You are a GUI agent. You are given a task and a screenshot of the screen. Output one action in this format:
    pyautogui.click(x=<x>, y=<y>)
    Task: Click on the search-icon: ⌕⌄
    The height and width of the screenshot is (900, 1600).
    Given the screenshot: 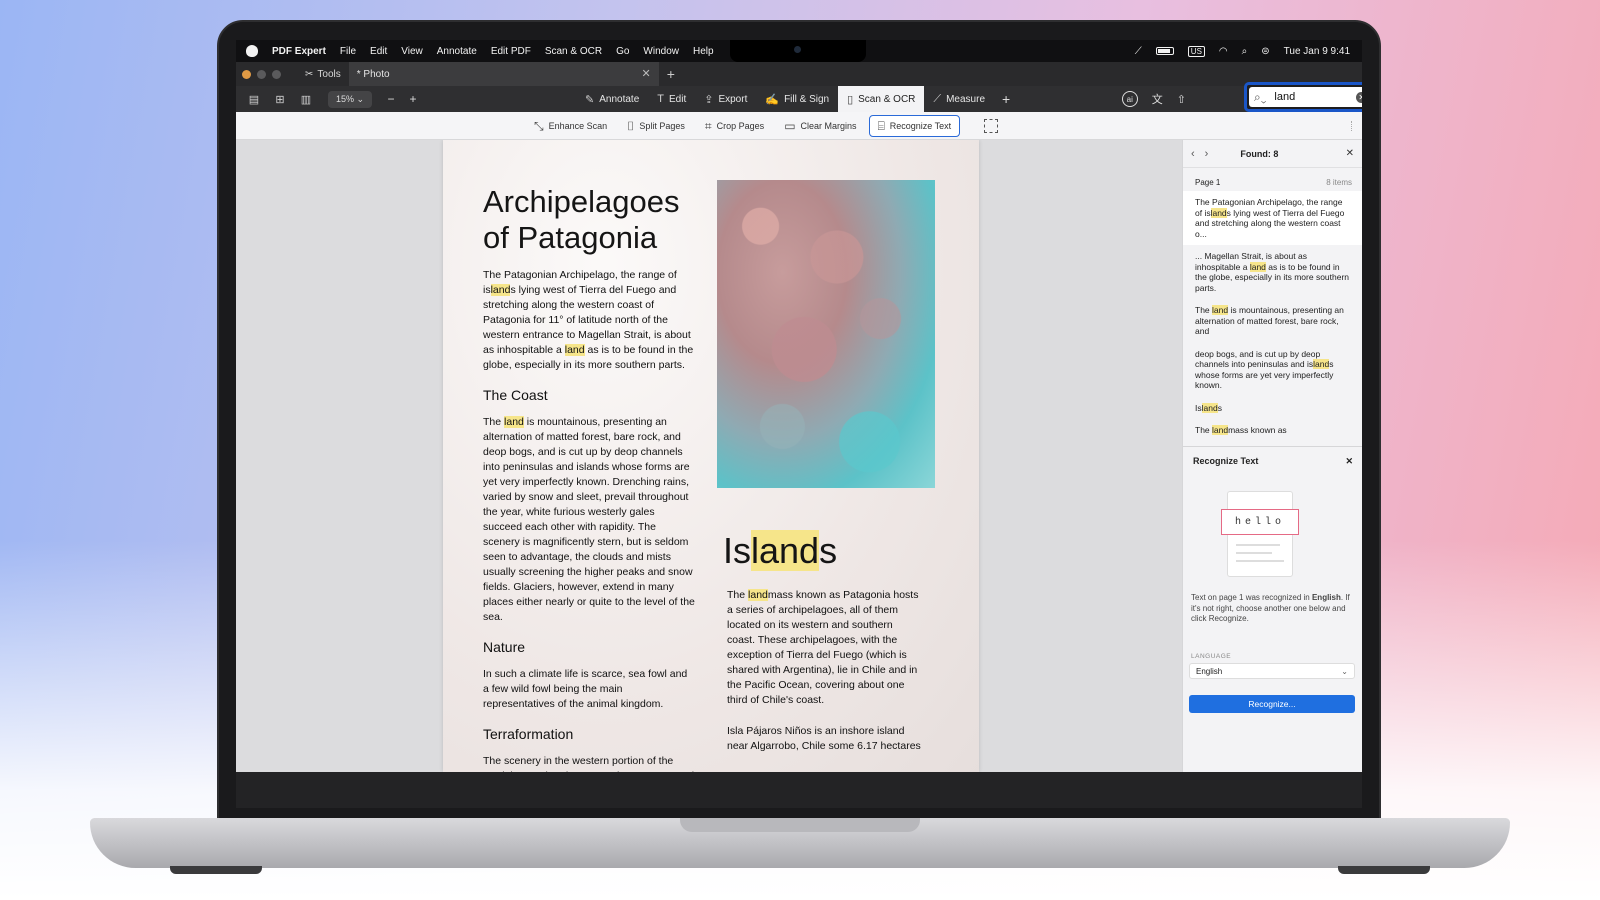 What is the action you would take?
    pyautogui.click(x=1260, y=97)
    